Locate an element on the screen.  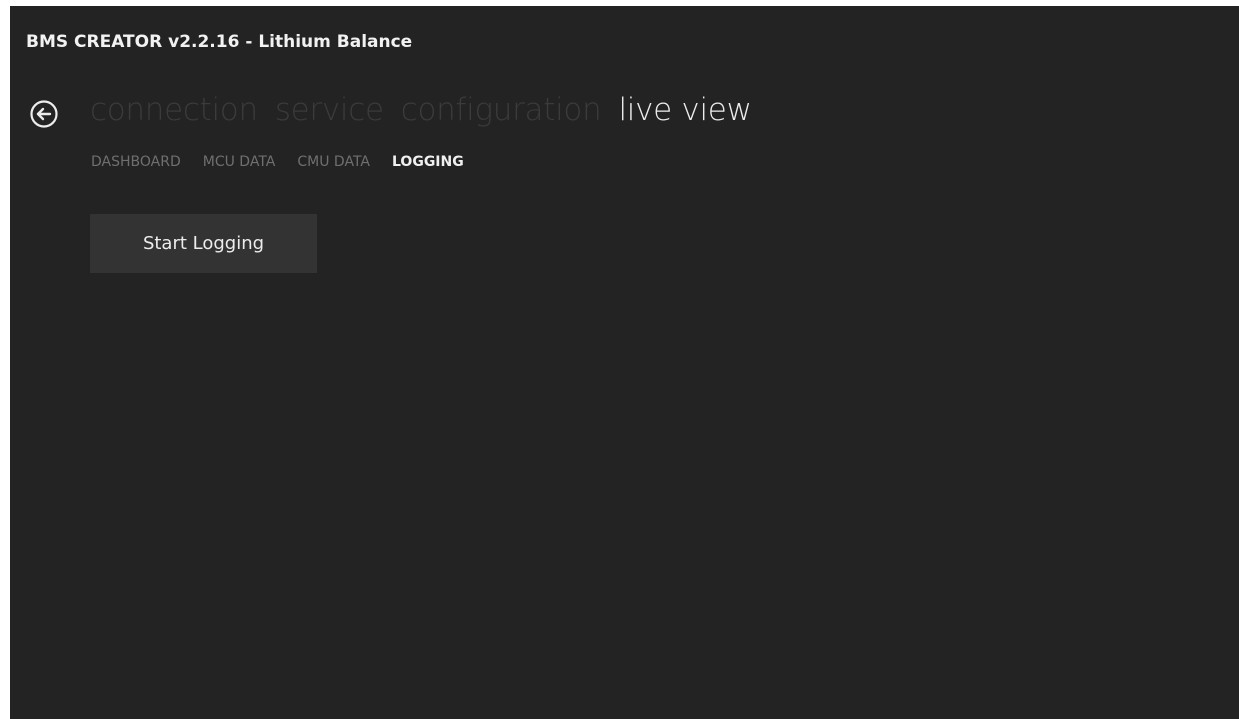
start-logging-button: Start Logging is located at coordinates (203, 243).